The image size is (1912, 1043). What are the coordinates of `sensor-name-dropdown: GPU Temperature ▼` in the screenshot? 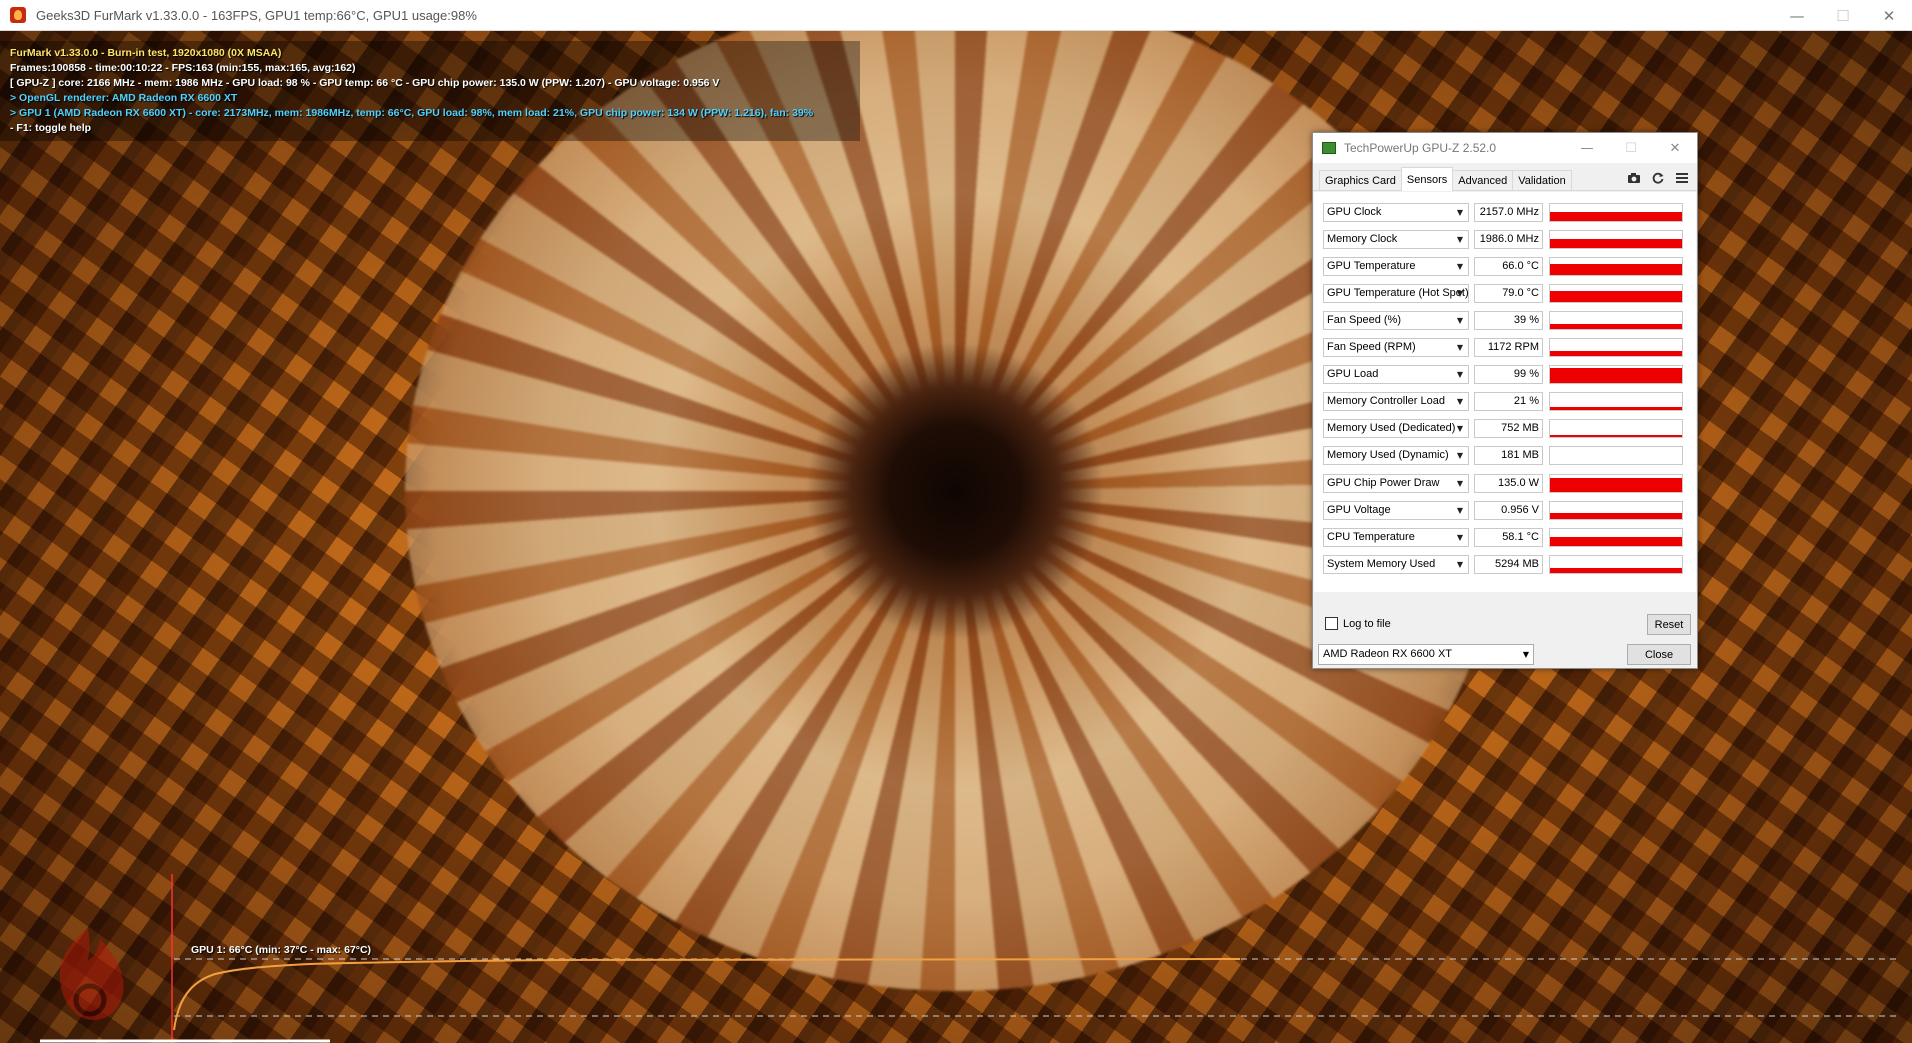 It's located at (1396, 266).